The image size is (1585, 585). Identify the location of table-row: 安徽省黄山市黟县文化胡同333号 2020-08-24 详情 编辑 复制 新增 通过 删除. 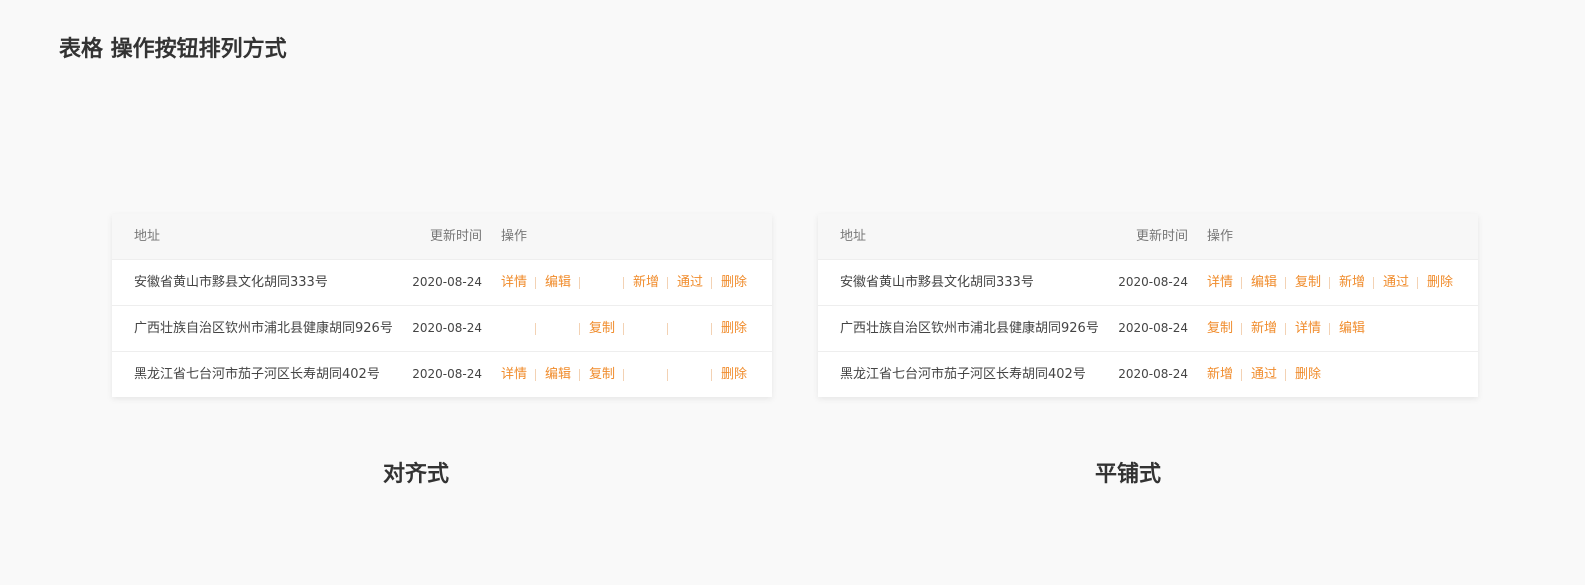
(1148, 283).